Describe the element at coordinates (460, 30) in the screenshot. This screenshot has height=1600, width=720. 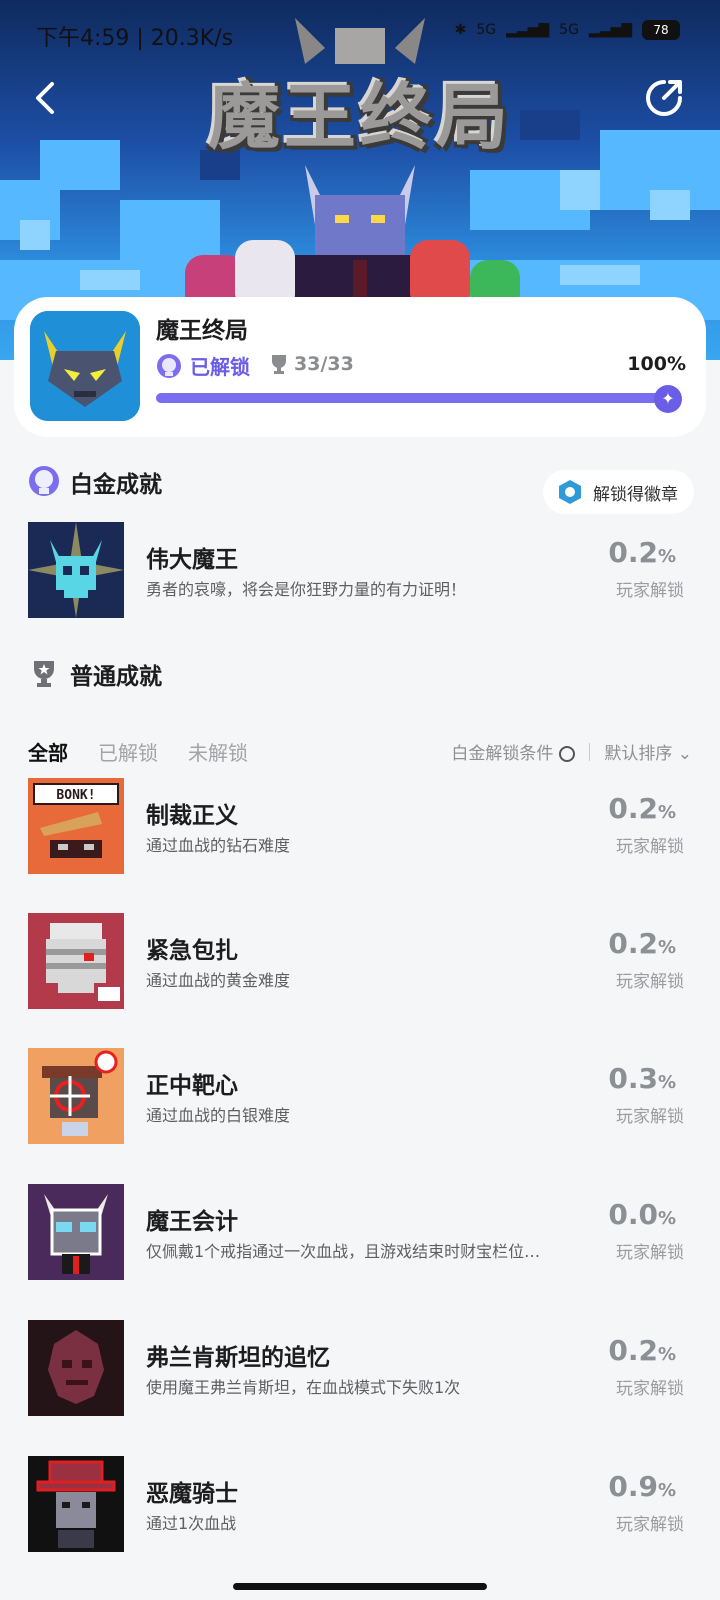
I see `bluetooth-icon: ✱` at that location.